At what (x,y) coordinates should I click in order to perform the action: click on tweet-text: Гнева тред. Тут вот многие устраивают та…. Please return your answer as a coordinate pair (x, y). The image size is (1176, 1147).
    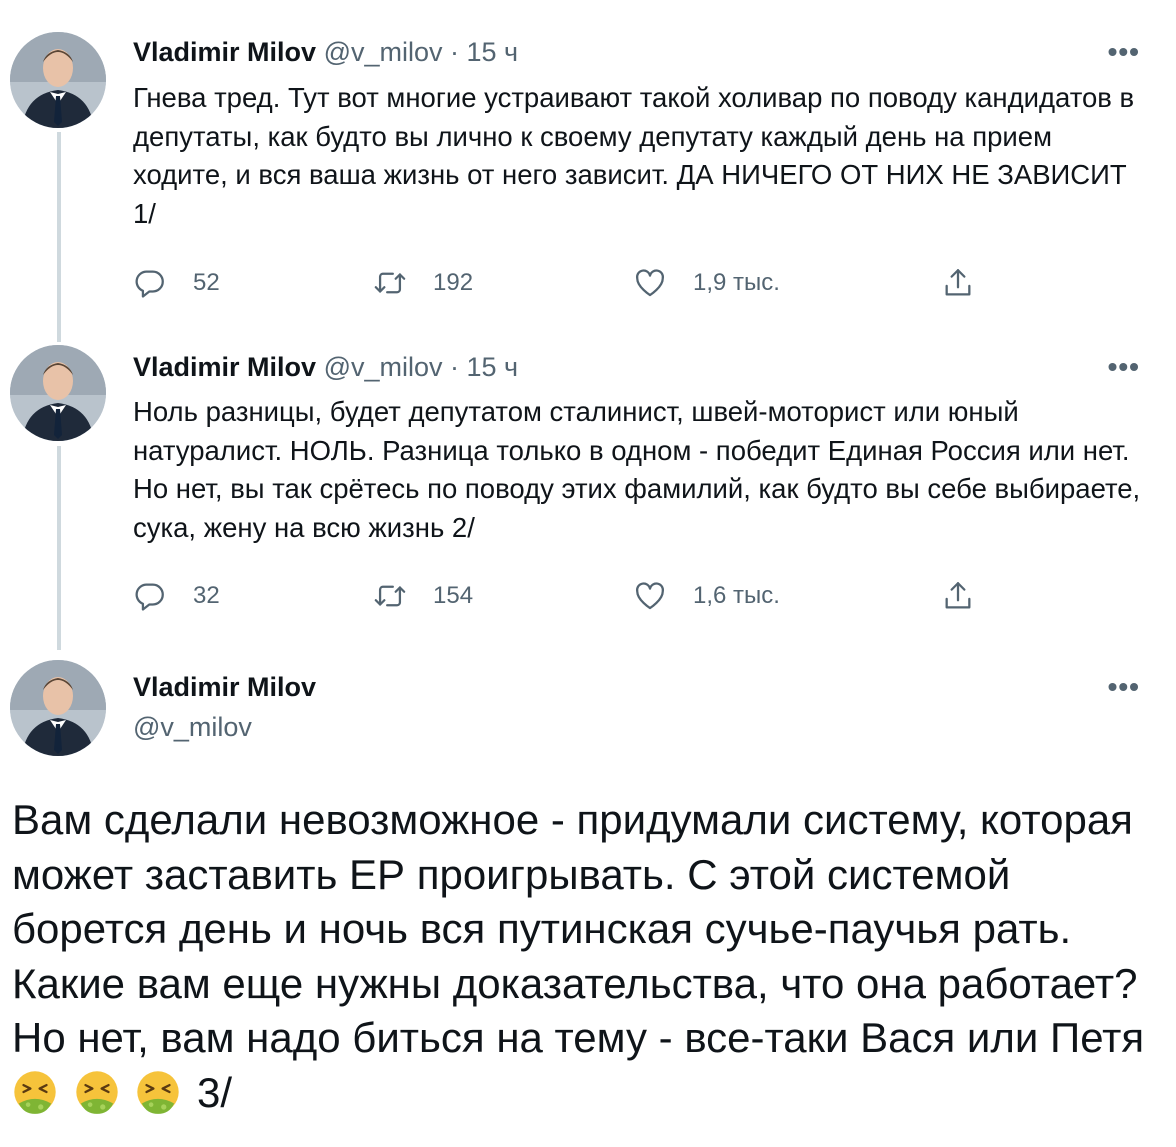
    Looking at the image, I should click on (634, 155).